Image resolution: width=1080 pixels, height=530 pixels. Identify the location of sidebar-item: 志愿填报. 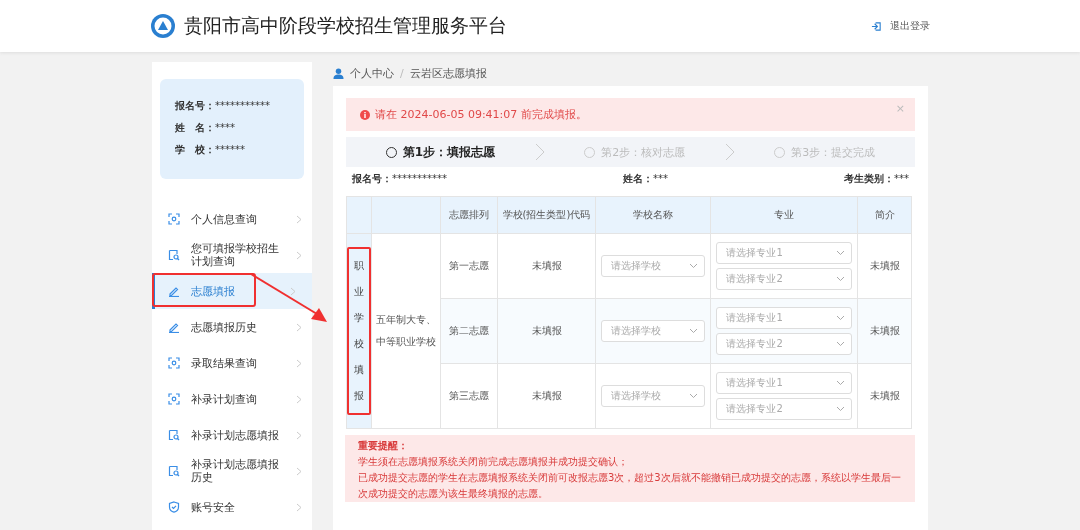
(232, 291).